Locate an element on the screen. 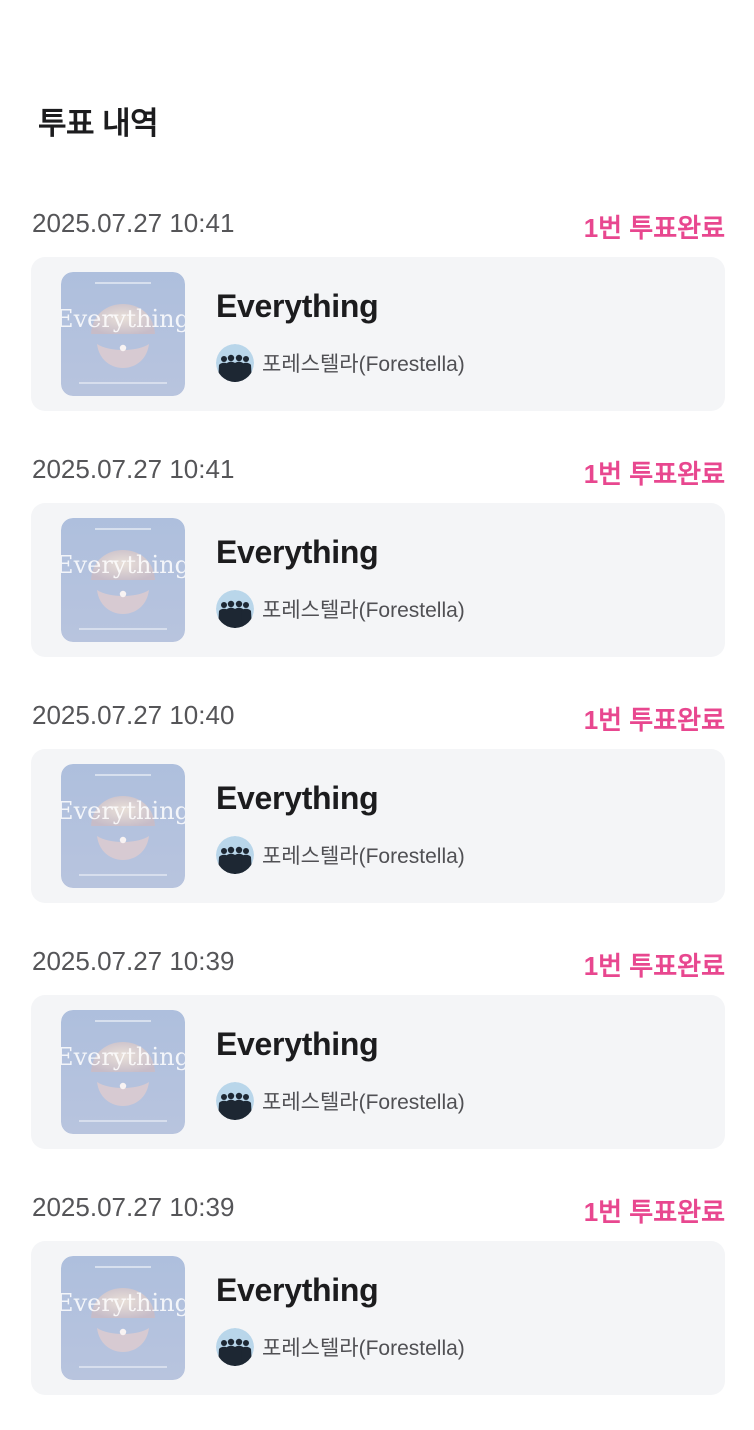  page-title: 투표 내역 is located at coordinates (98, 123).